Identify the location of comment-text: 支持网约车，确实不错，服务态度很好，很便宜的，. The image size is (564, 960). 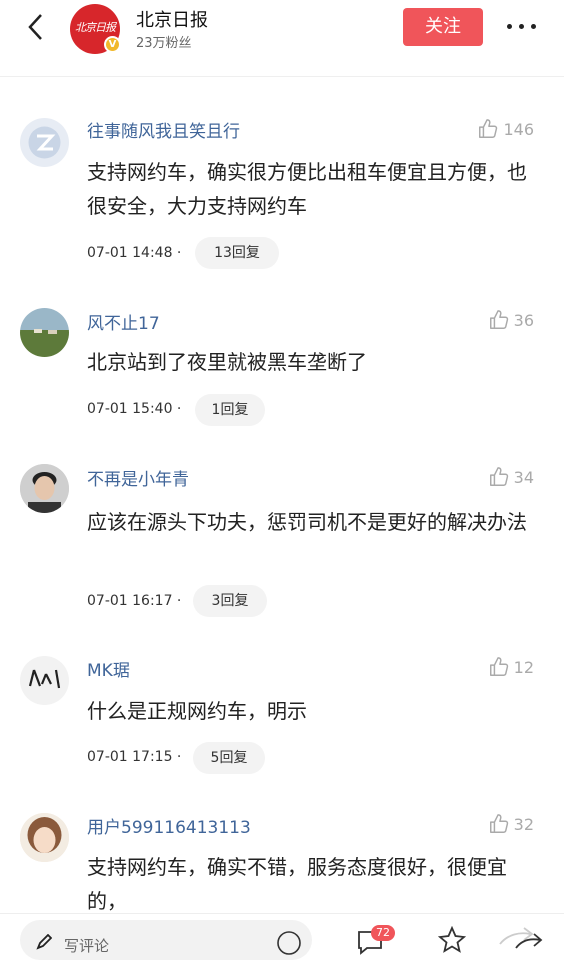
(297, 884).